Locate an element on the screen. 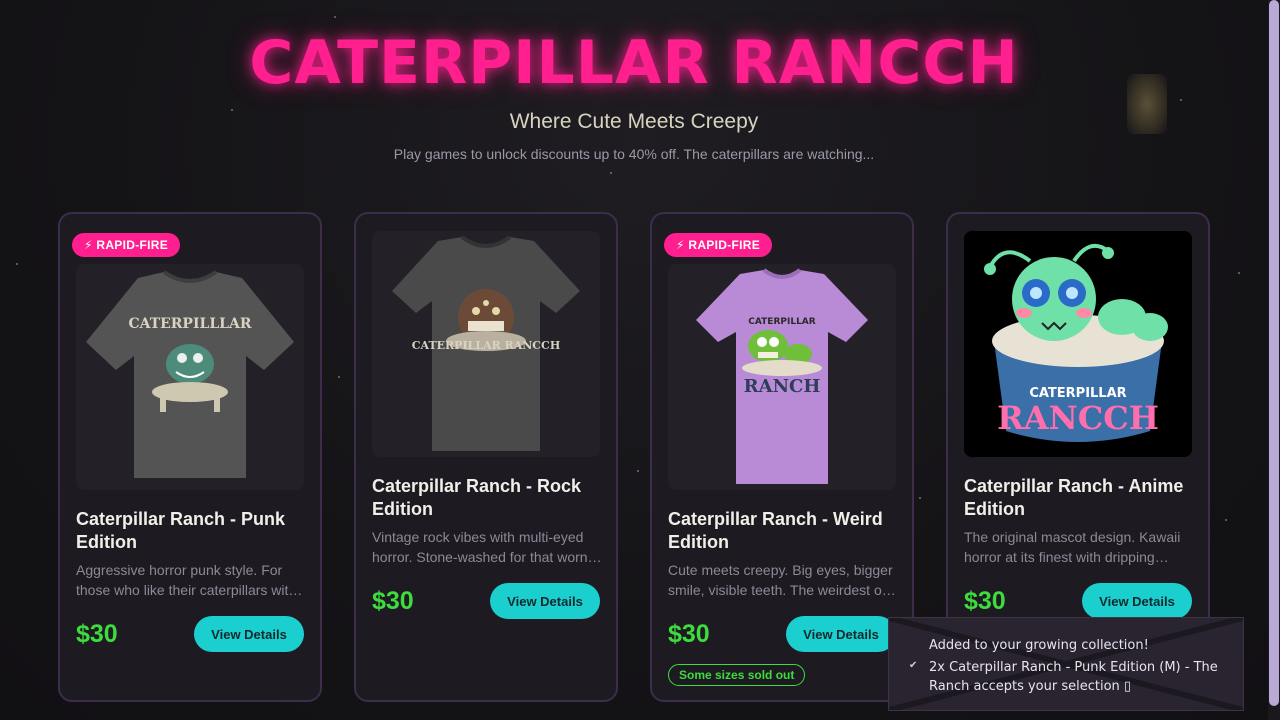 The height and width of the screenshot is (720, 1280). svg-text: RANCCH is located at coordinates (1078, 418).